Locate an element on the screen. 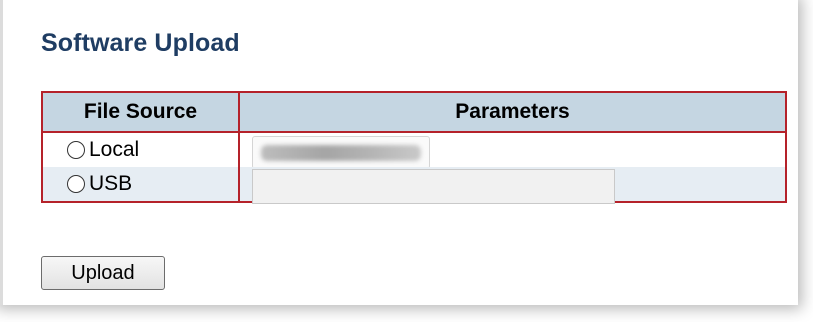 The width and height of the screenshot is (813, 322). table-header-row: File Source Parameters is located at coordinates (414, 112).